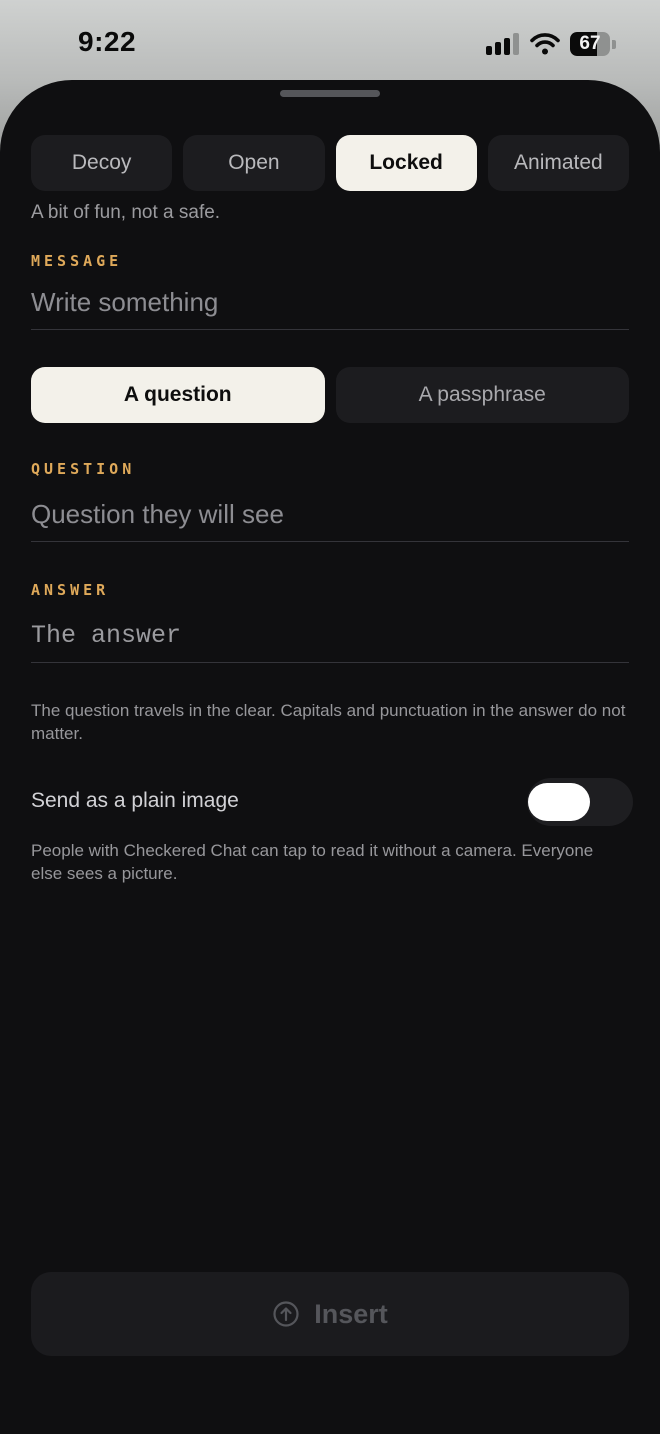 This screenshot has width=660, height=1434. What do you see at coordinates (330, 302) in the screenshot?
I see `message-input` at bounding box center [330, 302].